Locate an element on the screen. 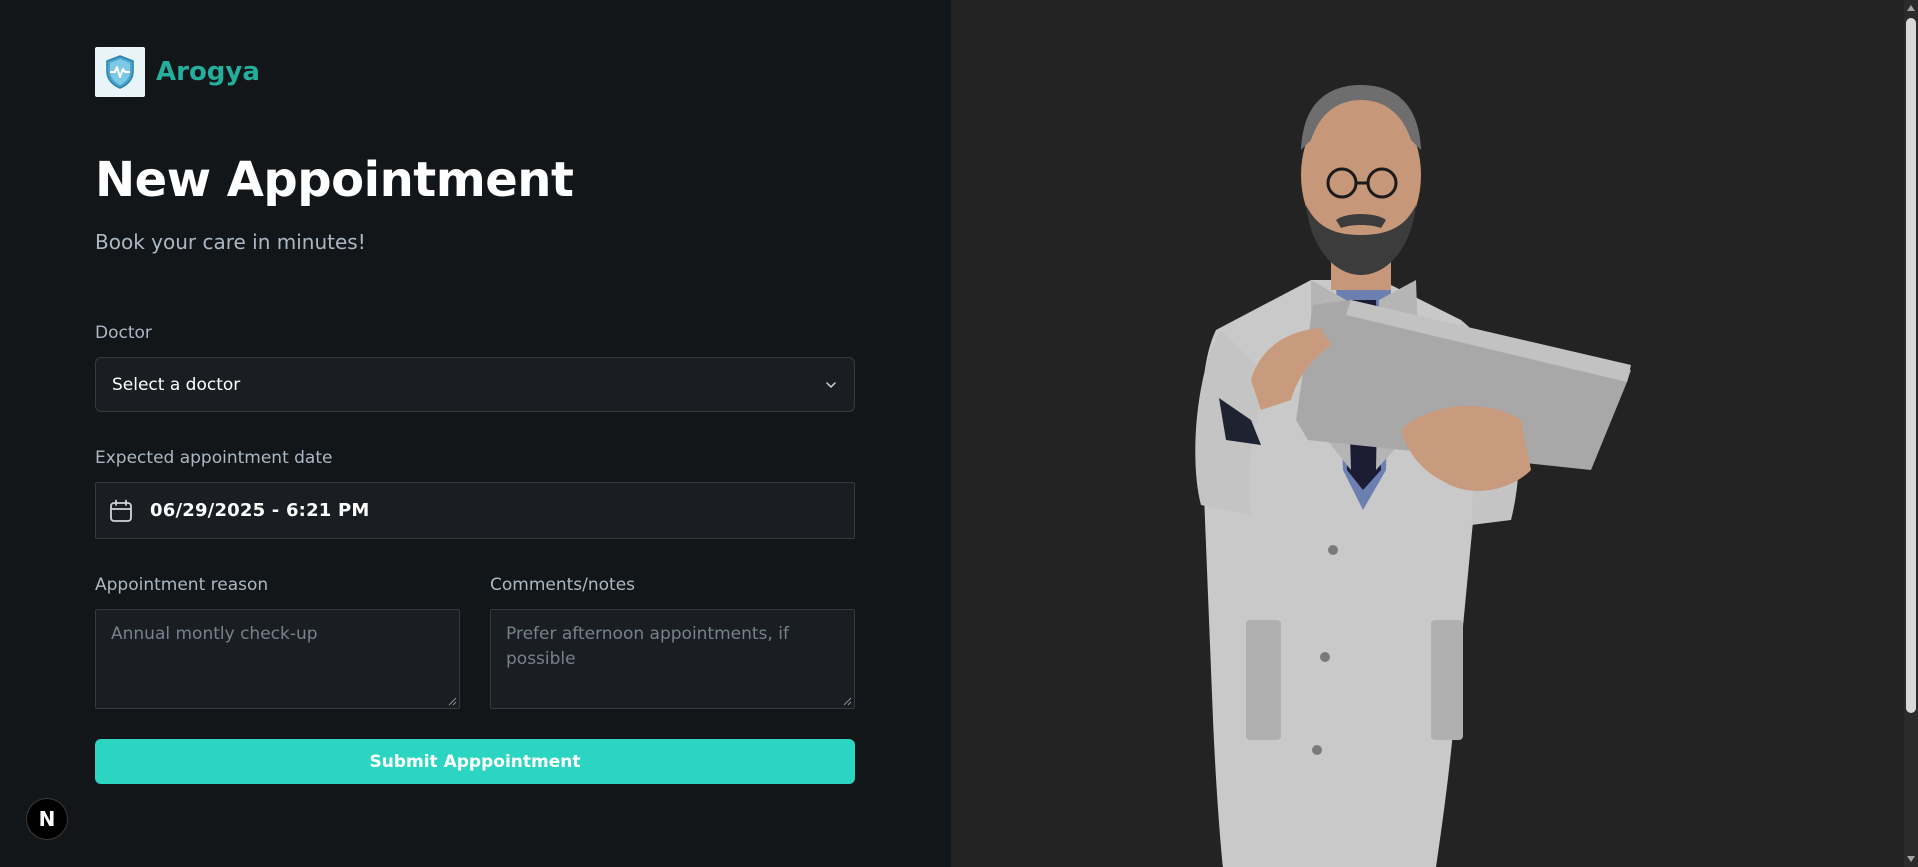  scrollbar is located at coordinates (1911, 433).